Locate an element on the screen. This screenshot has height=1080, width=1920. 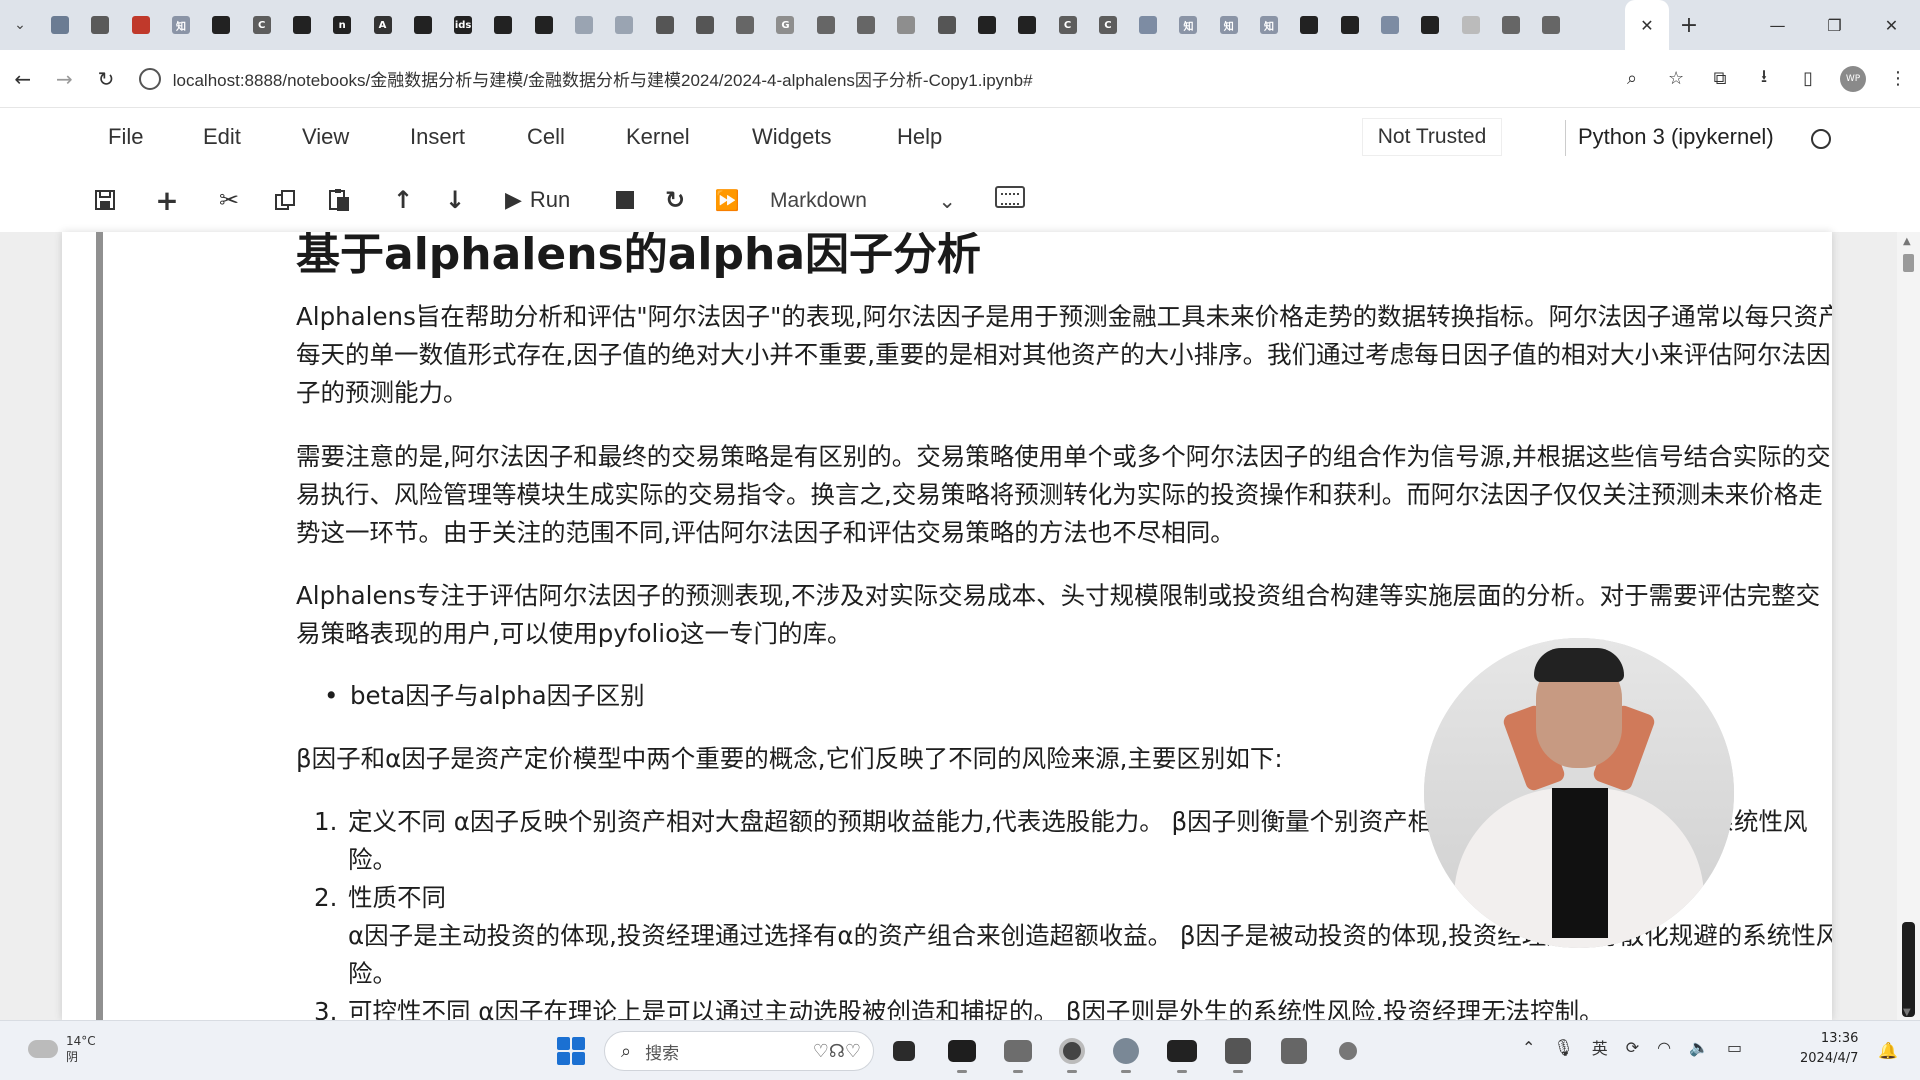
fast-forward-icon: ⏩ is located at coordinates (727, 200).